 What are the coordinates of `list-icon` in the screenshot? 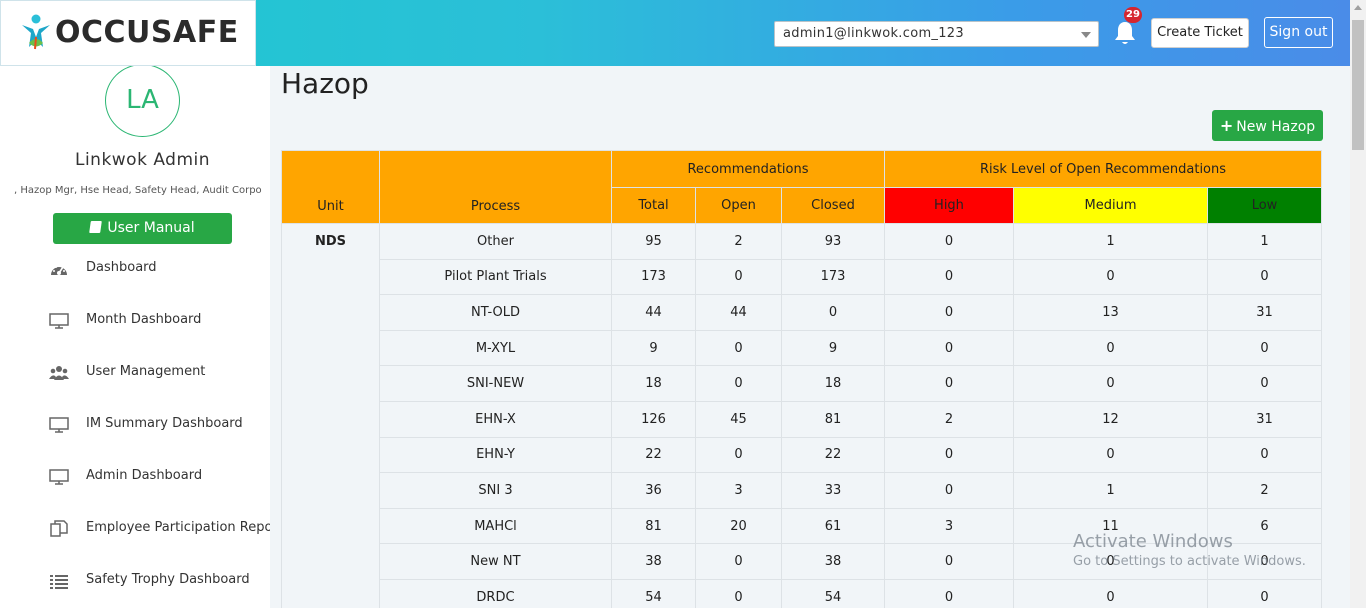 It's located at (59, 582).